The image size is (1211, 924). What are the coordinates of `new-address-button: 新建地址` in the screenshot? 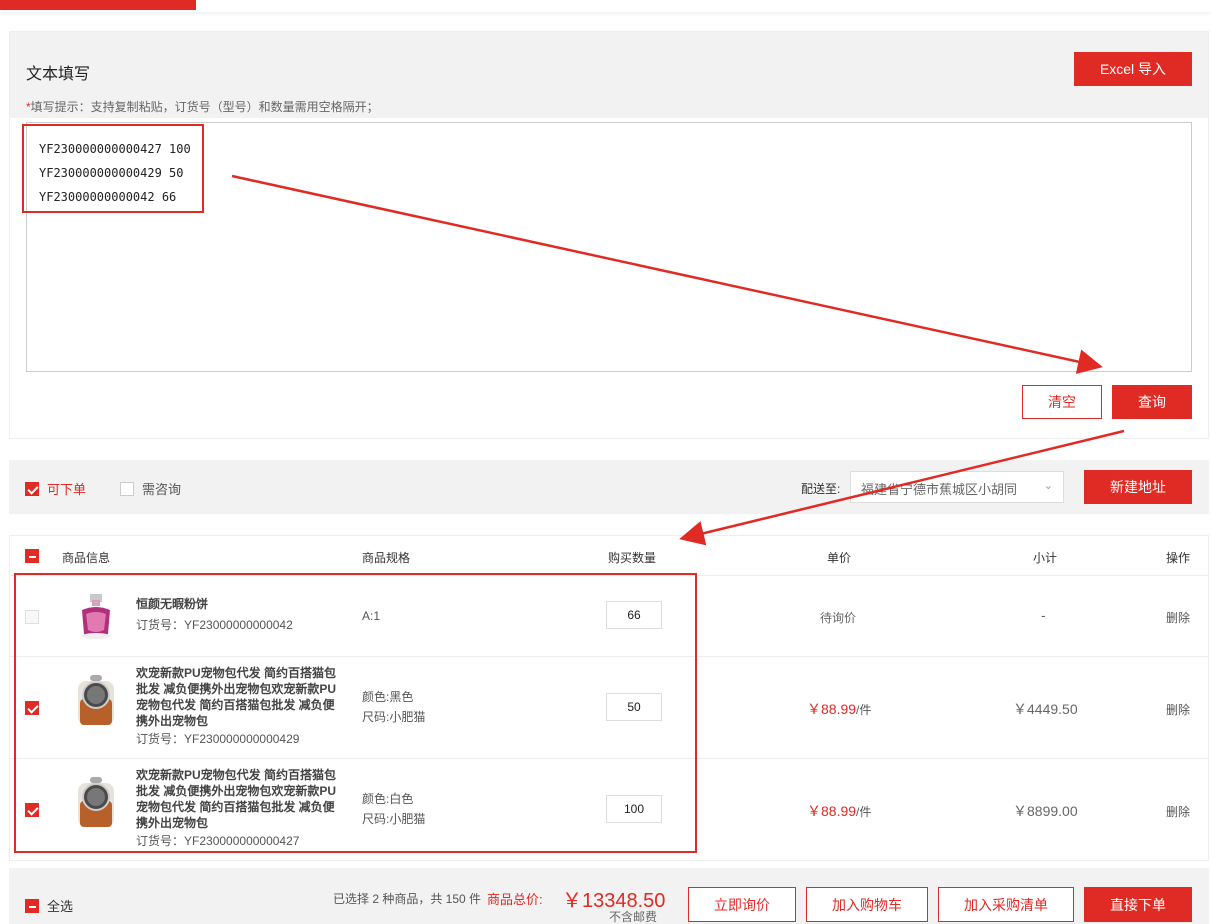 It's located at (1138, 487).